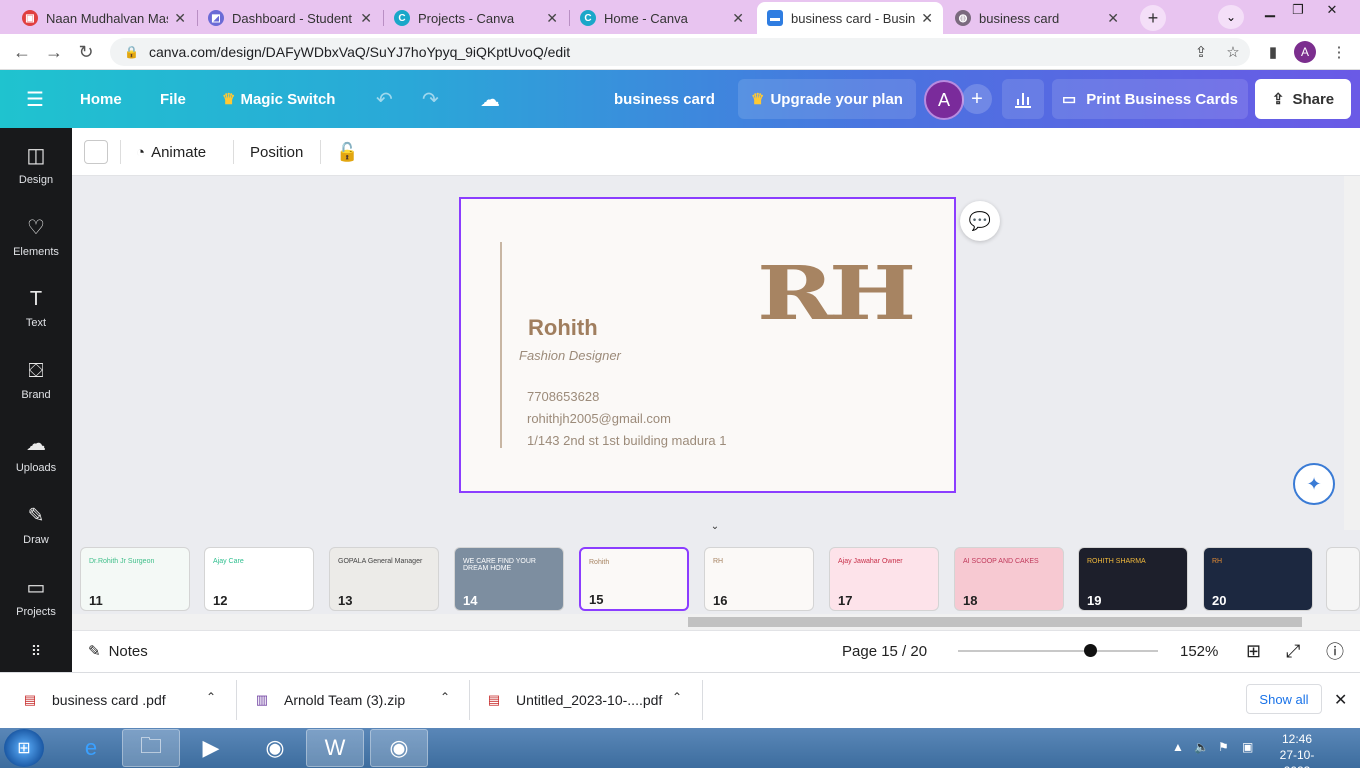  I want to click on document-title: business card, so click(664, 99).